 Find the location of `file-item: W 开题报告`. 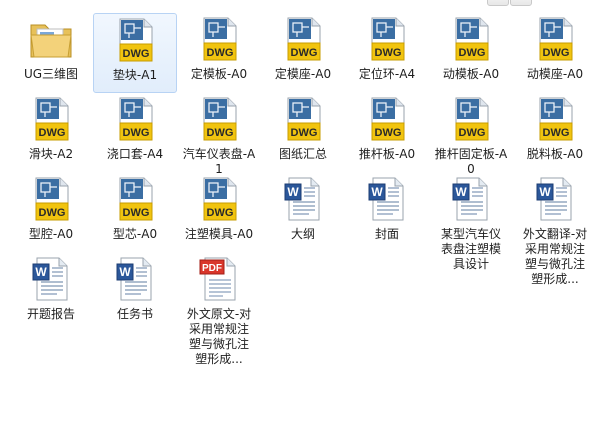

file-item: W 开题报告 is located at coordinates (51, 293).